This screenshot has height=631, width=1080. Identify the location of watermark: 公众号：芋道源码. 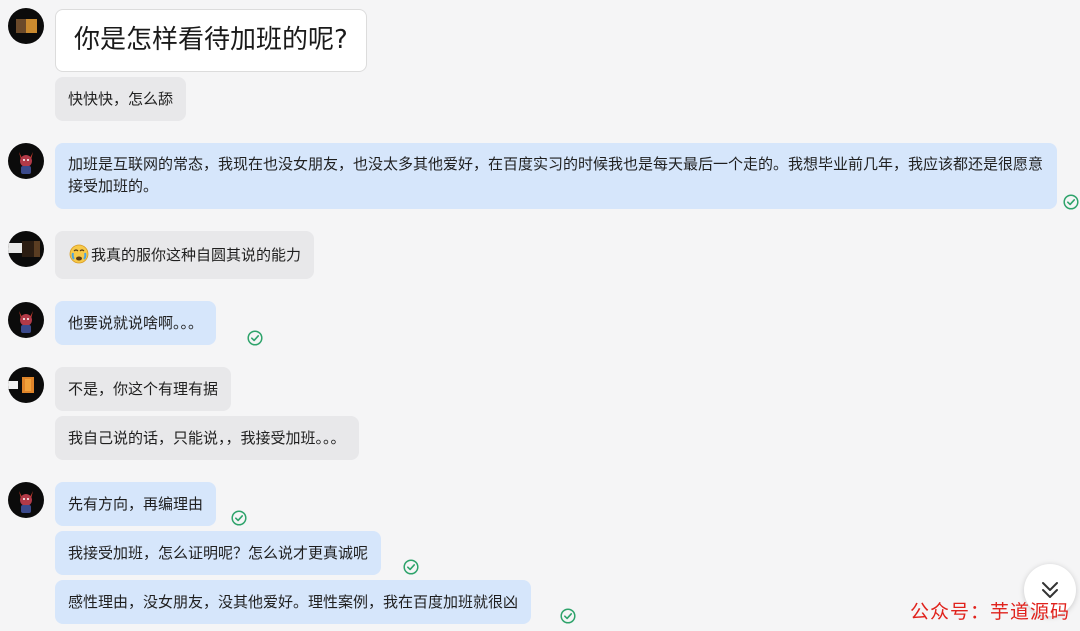
(990, 612).